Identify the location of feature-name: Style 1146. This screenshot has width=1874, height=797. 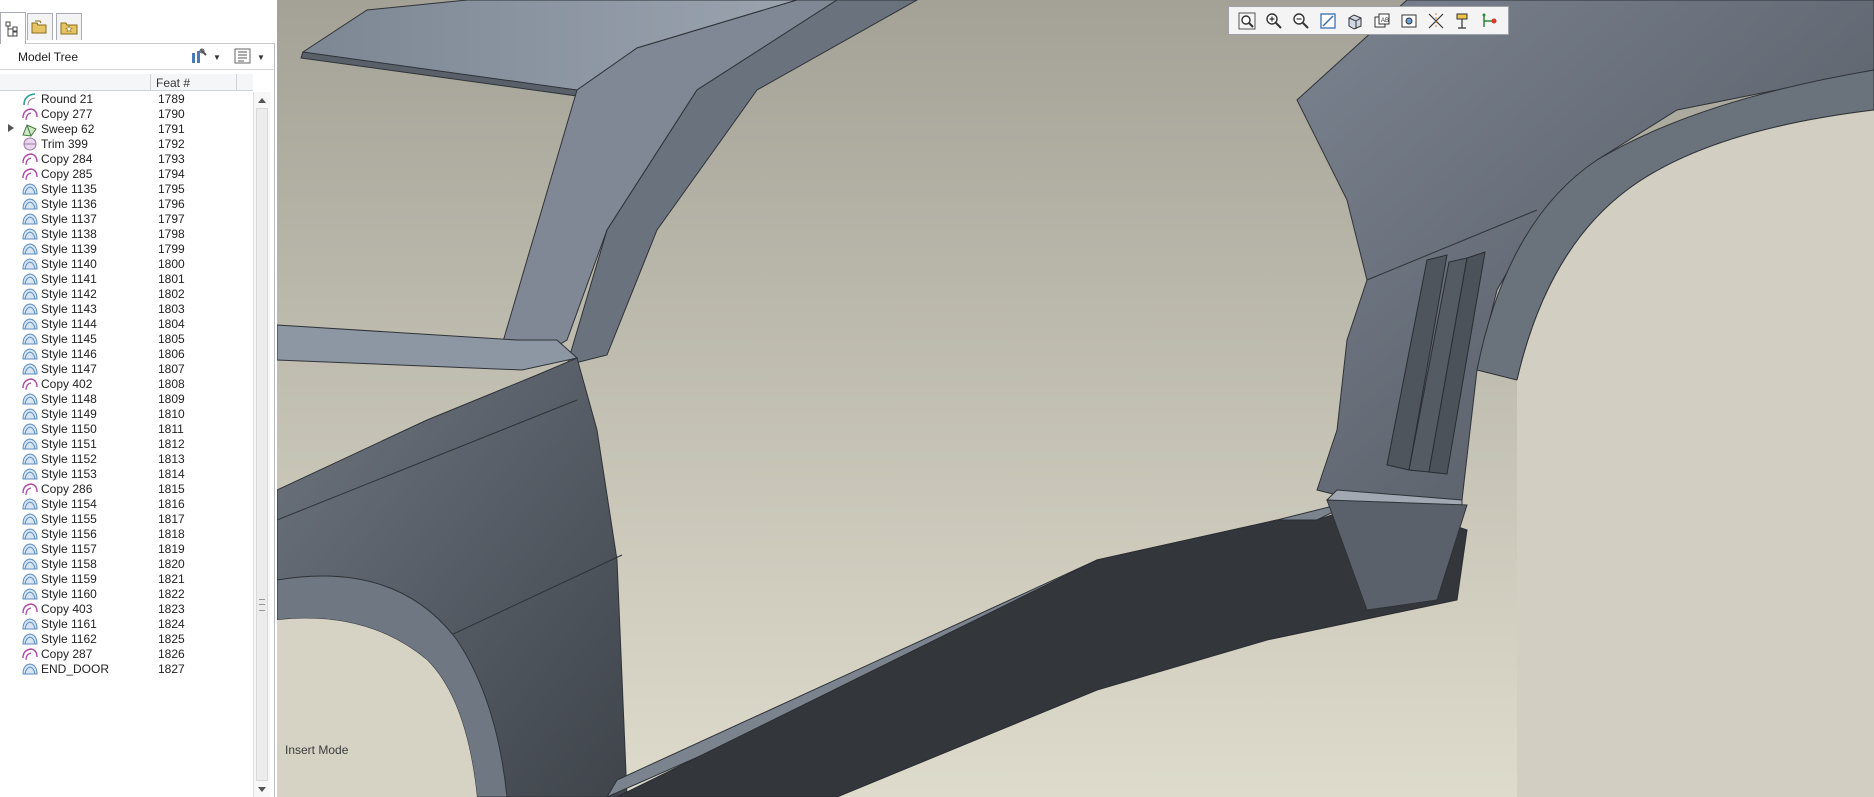
(69, 354).